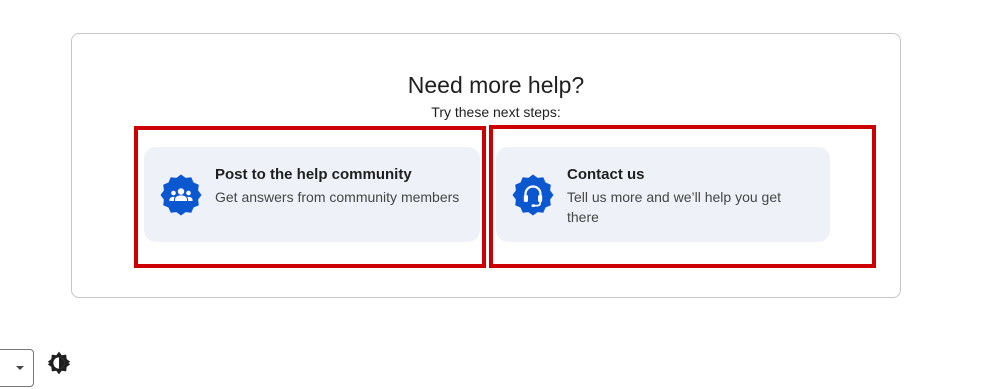 The width and height of the screenshot is (992, 389). What do you see at coordinates (337, 197) in the screenshot?
I see `community-card-description: Get answers from community members` at bounding box center [337, 197].